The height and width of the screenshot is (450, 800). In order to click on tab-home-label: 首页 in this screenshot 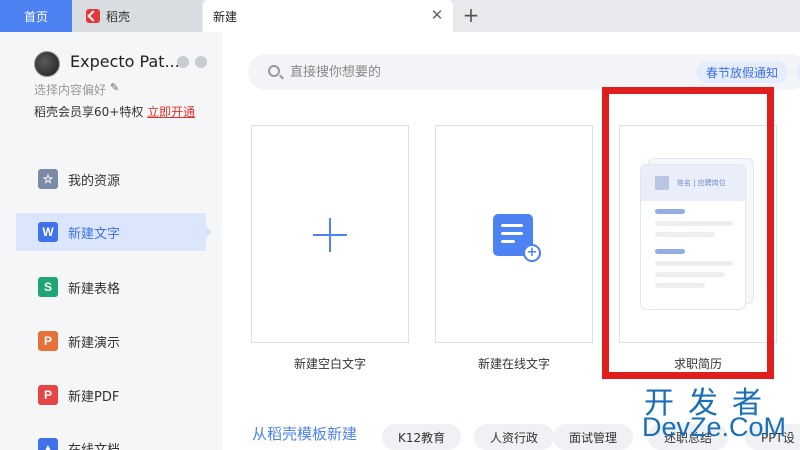, I will do `click(35, 16)`.